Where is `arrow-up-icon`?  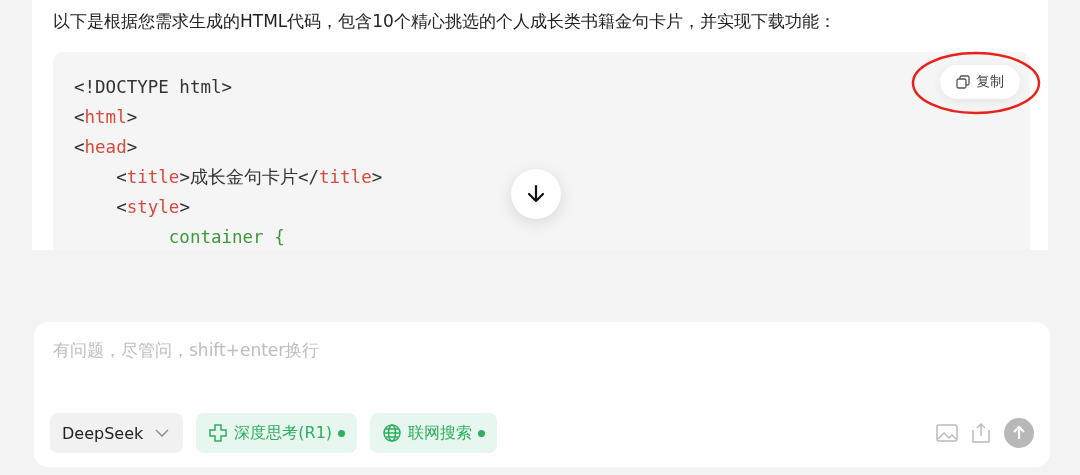 arrow-up-icon is located at coordinates (1019, 433).